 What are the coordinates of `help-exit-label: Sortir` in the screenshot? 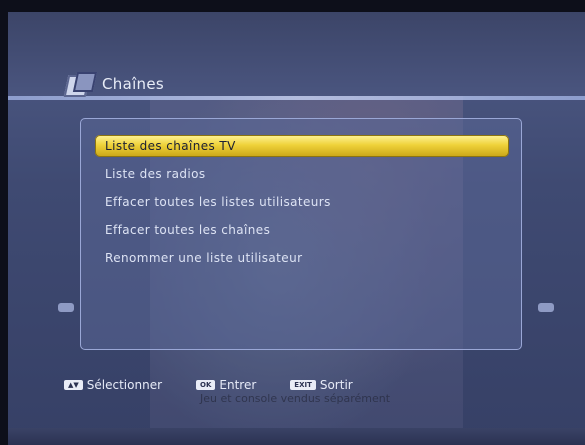 It's located at (336, 385).